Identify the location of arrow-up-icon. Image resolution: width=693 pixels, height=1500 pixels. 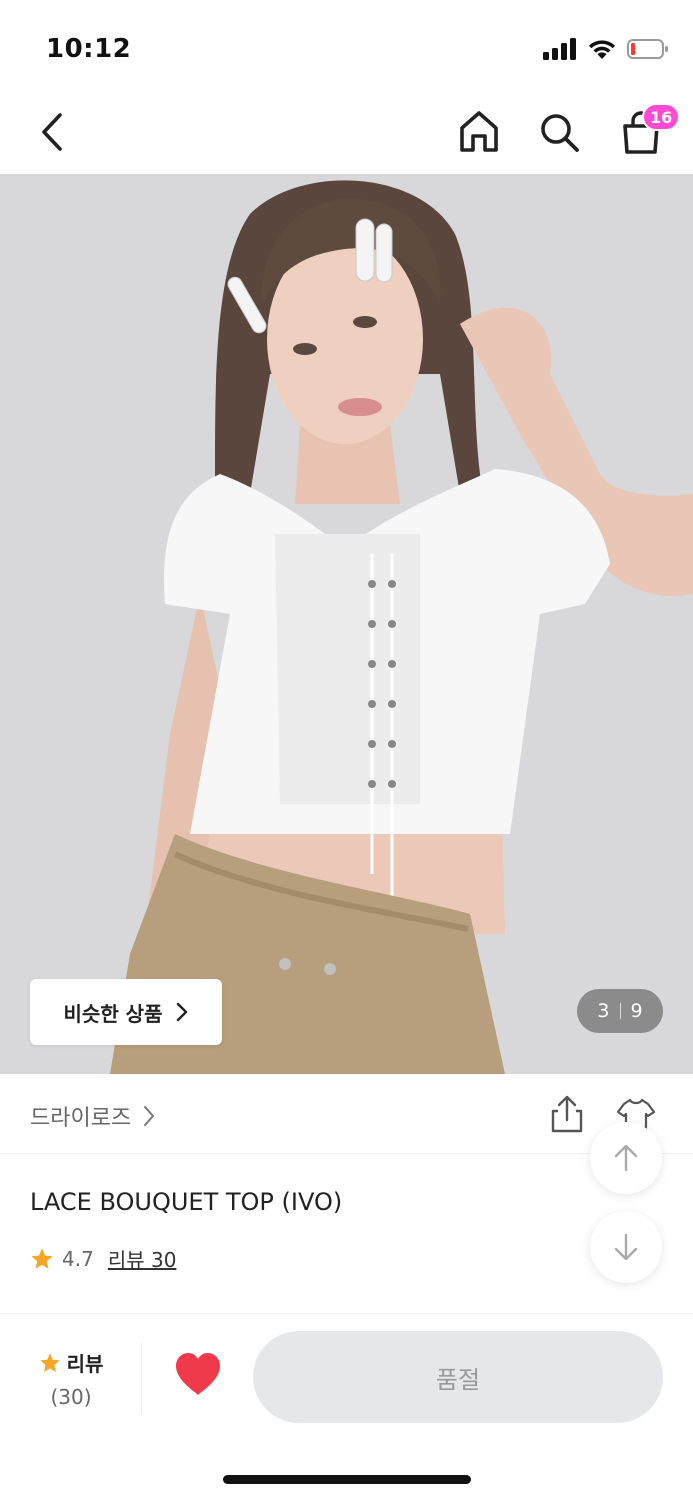
(626, 1158).